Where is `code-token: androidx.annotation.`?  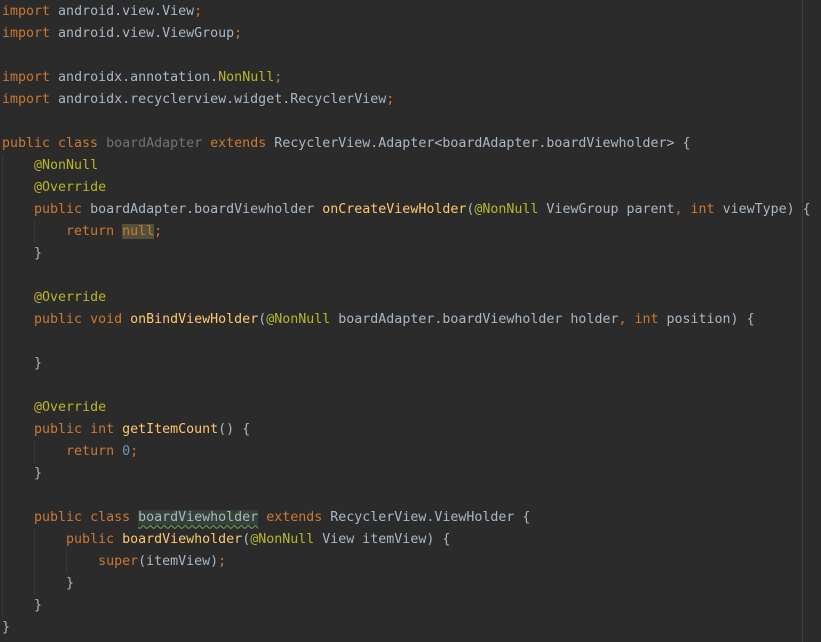 code-token: androidx.annotation. is located at coordinates (134, 77).